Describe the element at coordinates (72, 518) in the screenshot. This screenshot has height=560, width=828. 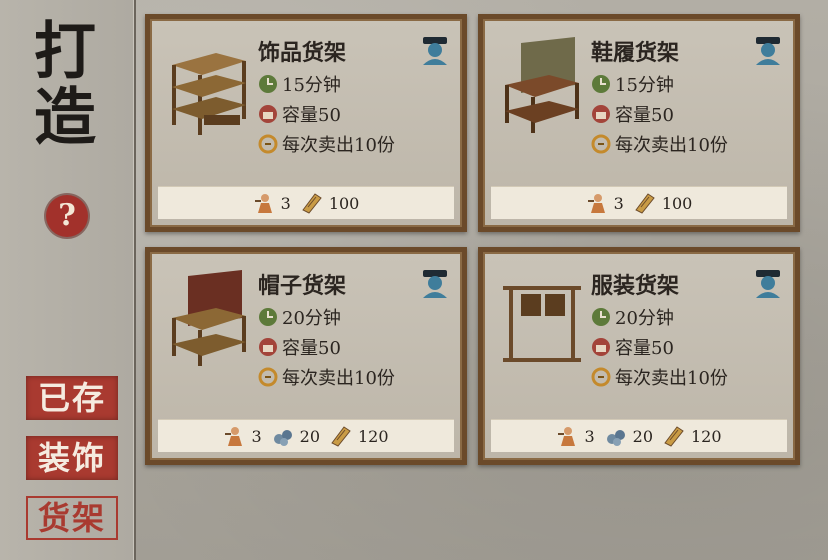
I see `tab-shelf: 货架` at that location.